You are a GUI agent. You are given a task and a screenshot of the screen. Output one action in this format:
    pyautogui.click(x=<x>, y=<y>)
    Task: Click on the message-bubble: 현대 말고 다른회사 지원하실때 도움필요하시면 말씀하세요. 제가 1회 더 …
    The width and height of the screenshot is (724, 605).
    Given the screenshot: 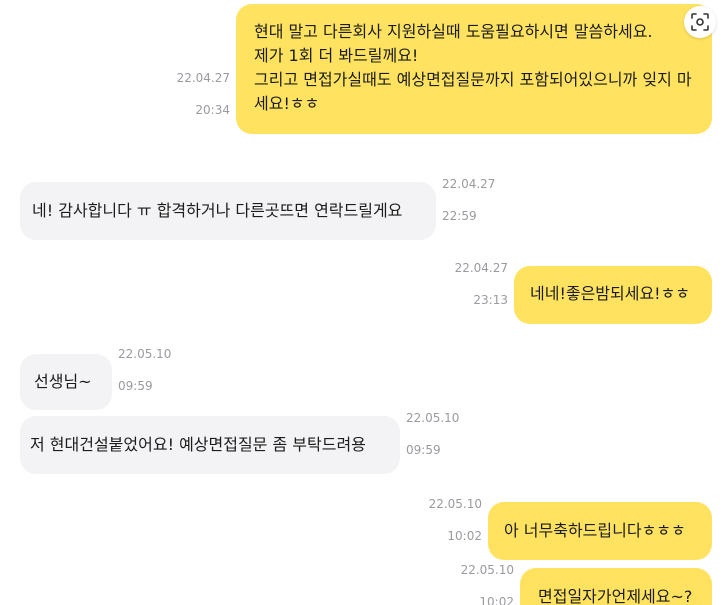 What is the action you would take?
    pyautogui.click(x=474, y=69)
    